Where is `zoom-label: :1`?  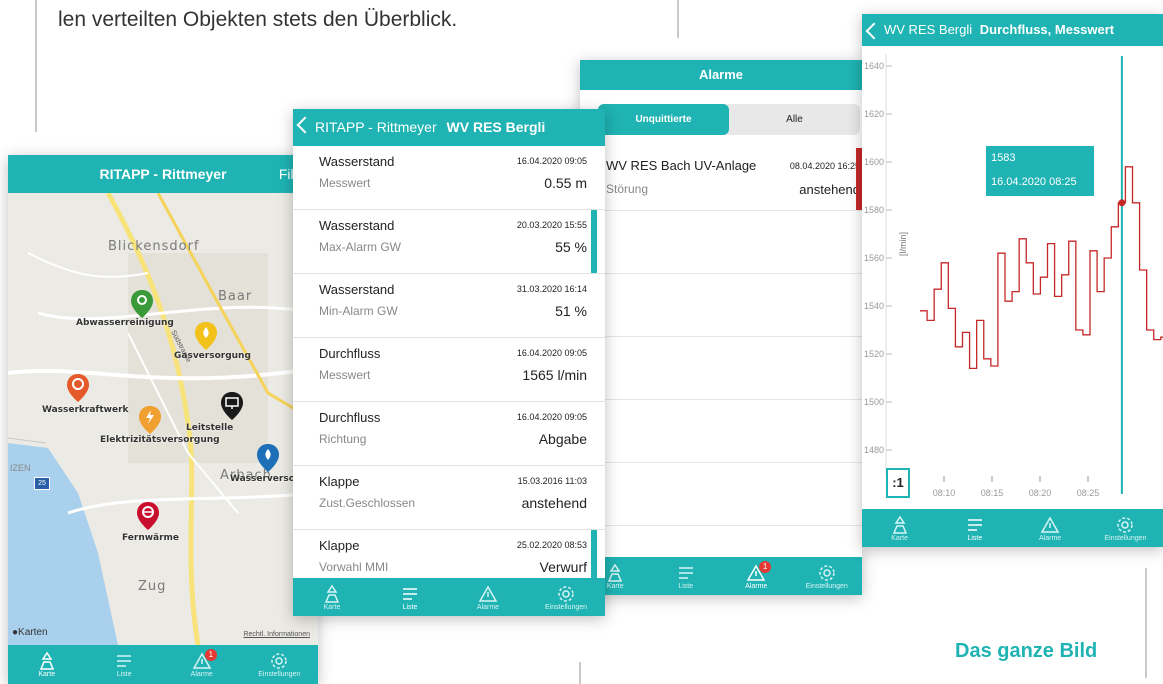 zoom-label: :1 is located at coordinates (898, 482).